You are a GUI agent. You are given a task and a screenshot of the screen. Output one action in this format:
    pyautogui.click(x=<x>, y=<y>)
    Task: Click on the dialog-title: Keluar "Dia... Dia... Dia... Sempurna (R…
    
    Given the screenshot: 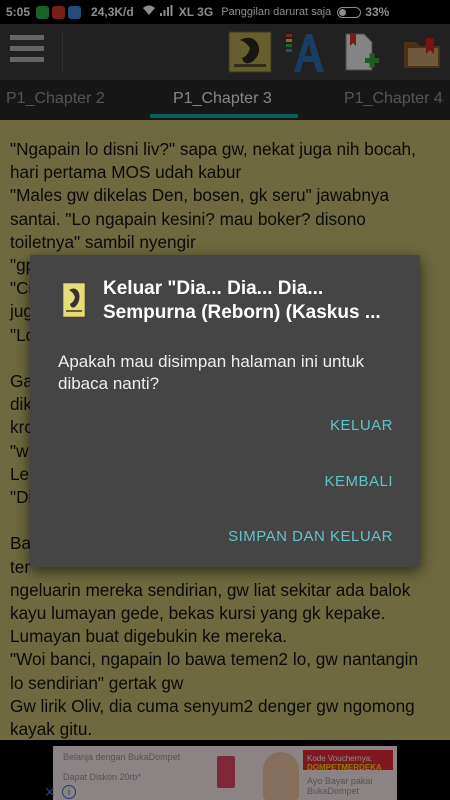 What is the action you would take?
    pyautogui.click(x=242, y=300)
    